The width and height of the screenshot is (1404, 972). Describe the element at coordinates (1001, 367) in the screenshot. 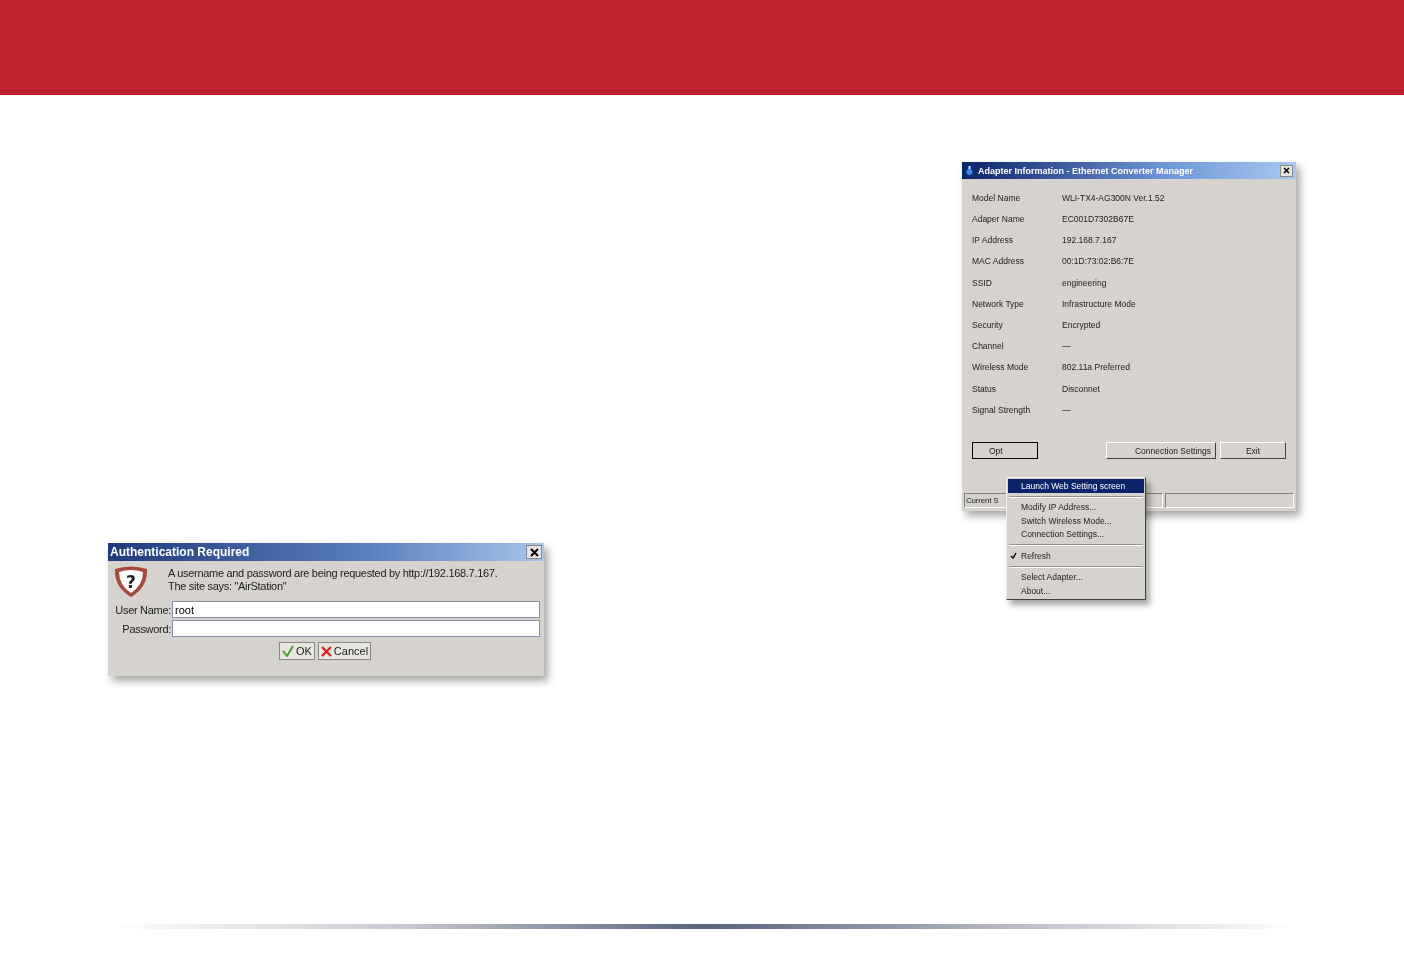

I see `info-label: Wireless Mode` at that location.